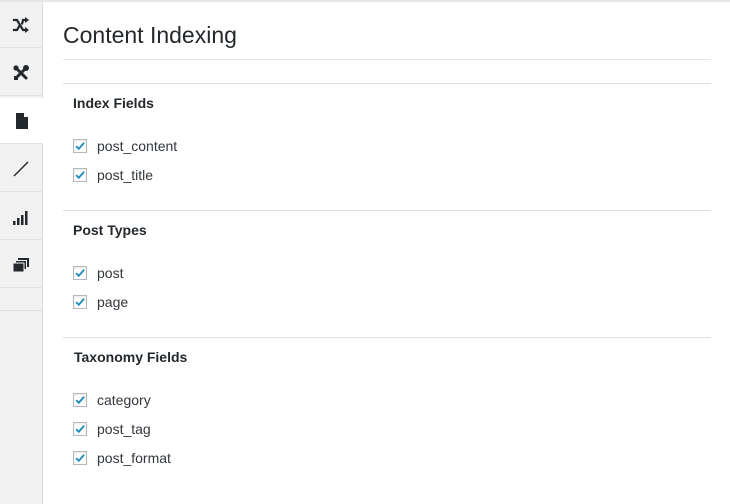 The image size is (730, 504). What do you see at coordinates (150, 35) in the screenshot?
I see `page-title: Content Indexing` at bounding box center [150, 35].